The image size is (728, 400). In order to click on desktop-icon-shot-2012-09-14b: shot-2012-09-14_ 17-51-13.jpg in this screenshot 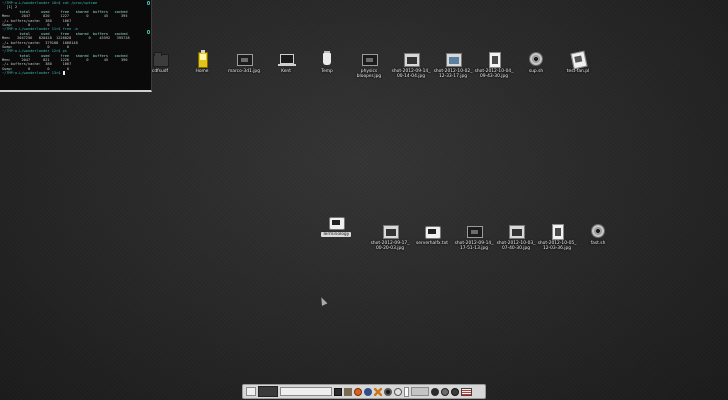, I will do `click(474, 237)`.